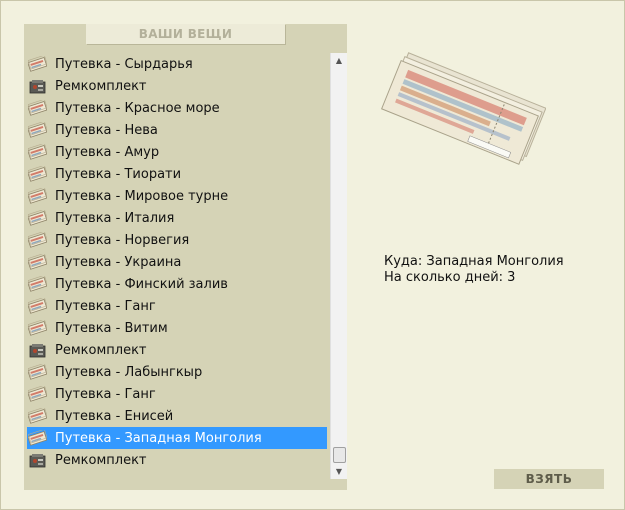  What do you see at coordinates (177, 152) in the screenshot?
I see `list-item: Путевка - Амур` at bounding box center [177, 152].